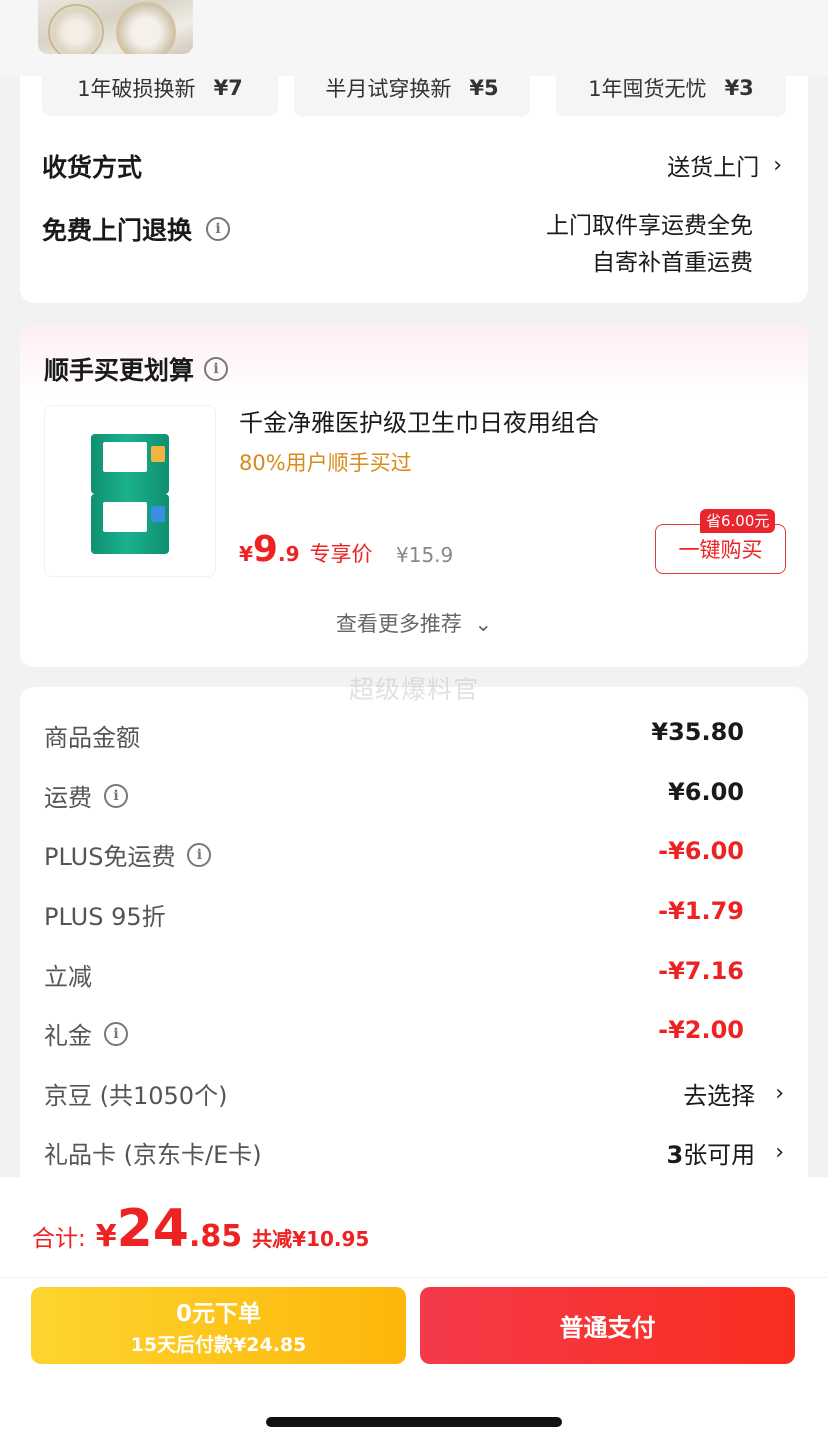 The image size is (828, 1443). I want to click on zero-order-subtitle: 15天后付款¥24.85, so click(218, 1345).